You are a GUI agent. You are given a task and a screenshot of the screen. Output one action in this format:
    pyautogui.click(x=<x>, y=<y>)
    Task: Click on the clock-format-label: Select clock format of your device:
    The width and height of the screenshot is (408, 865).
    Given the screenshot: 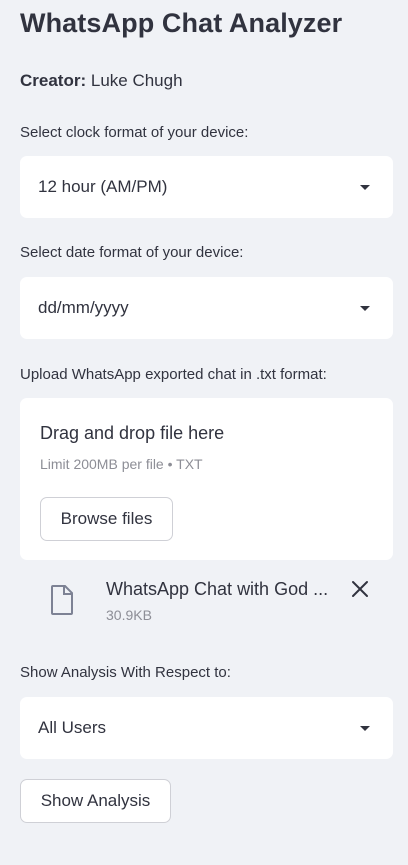 What is the action you would take?
    pyautogui.click(x=134, y=132)
    